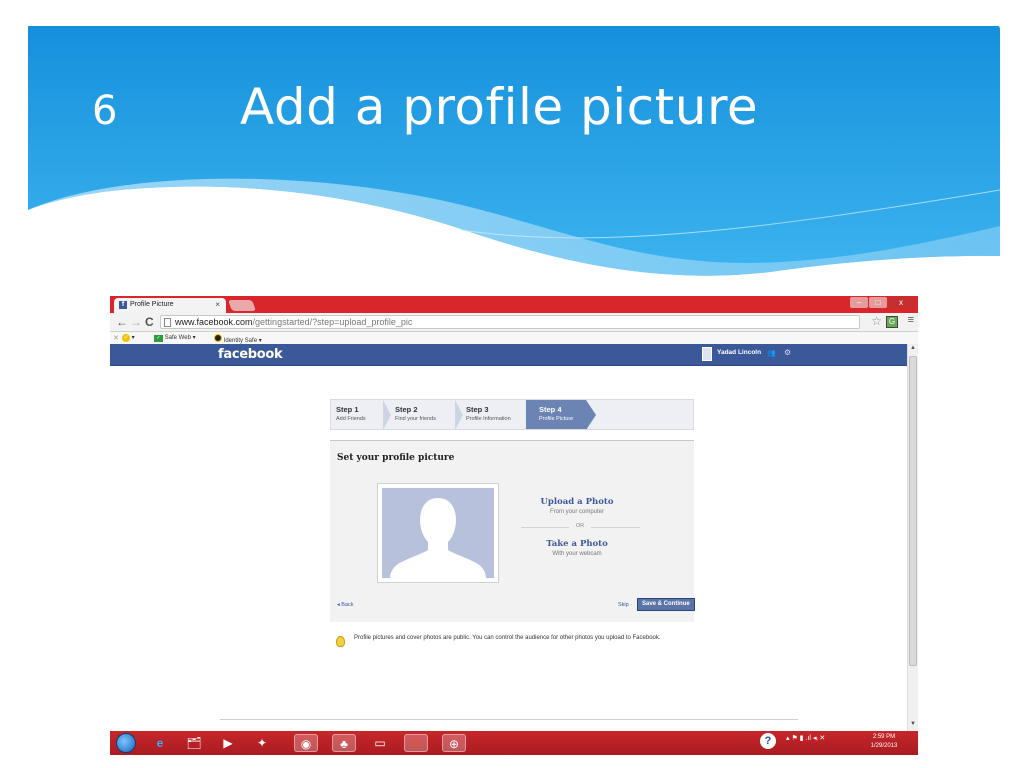 This screenshot has width=1024, height=768. What do you see at coordinates (509, 719) in the screenshot?
I see `footer-divider` at bounding box center [509, 719].